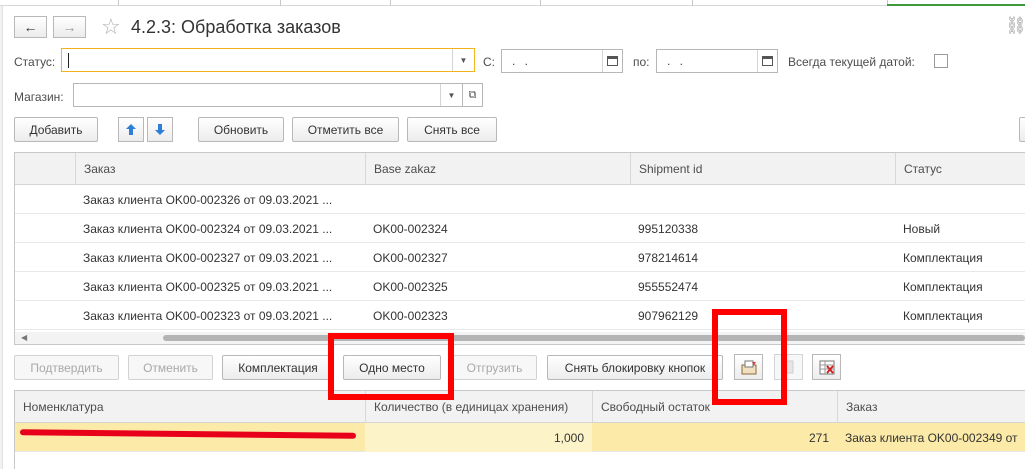 The height and width of the screenshot is (469, 1025). I want to click on add-button: Добавить, so click(56, 129).